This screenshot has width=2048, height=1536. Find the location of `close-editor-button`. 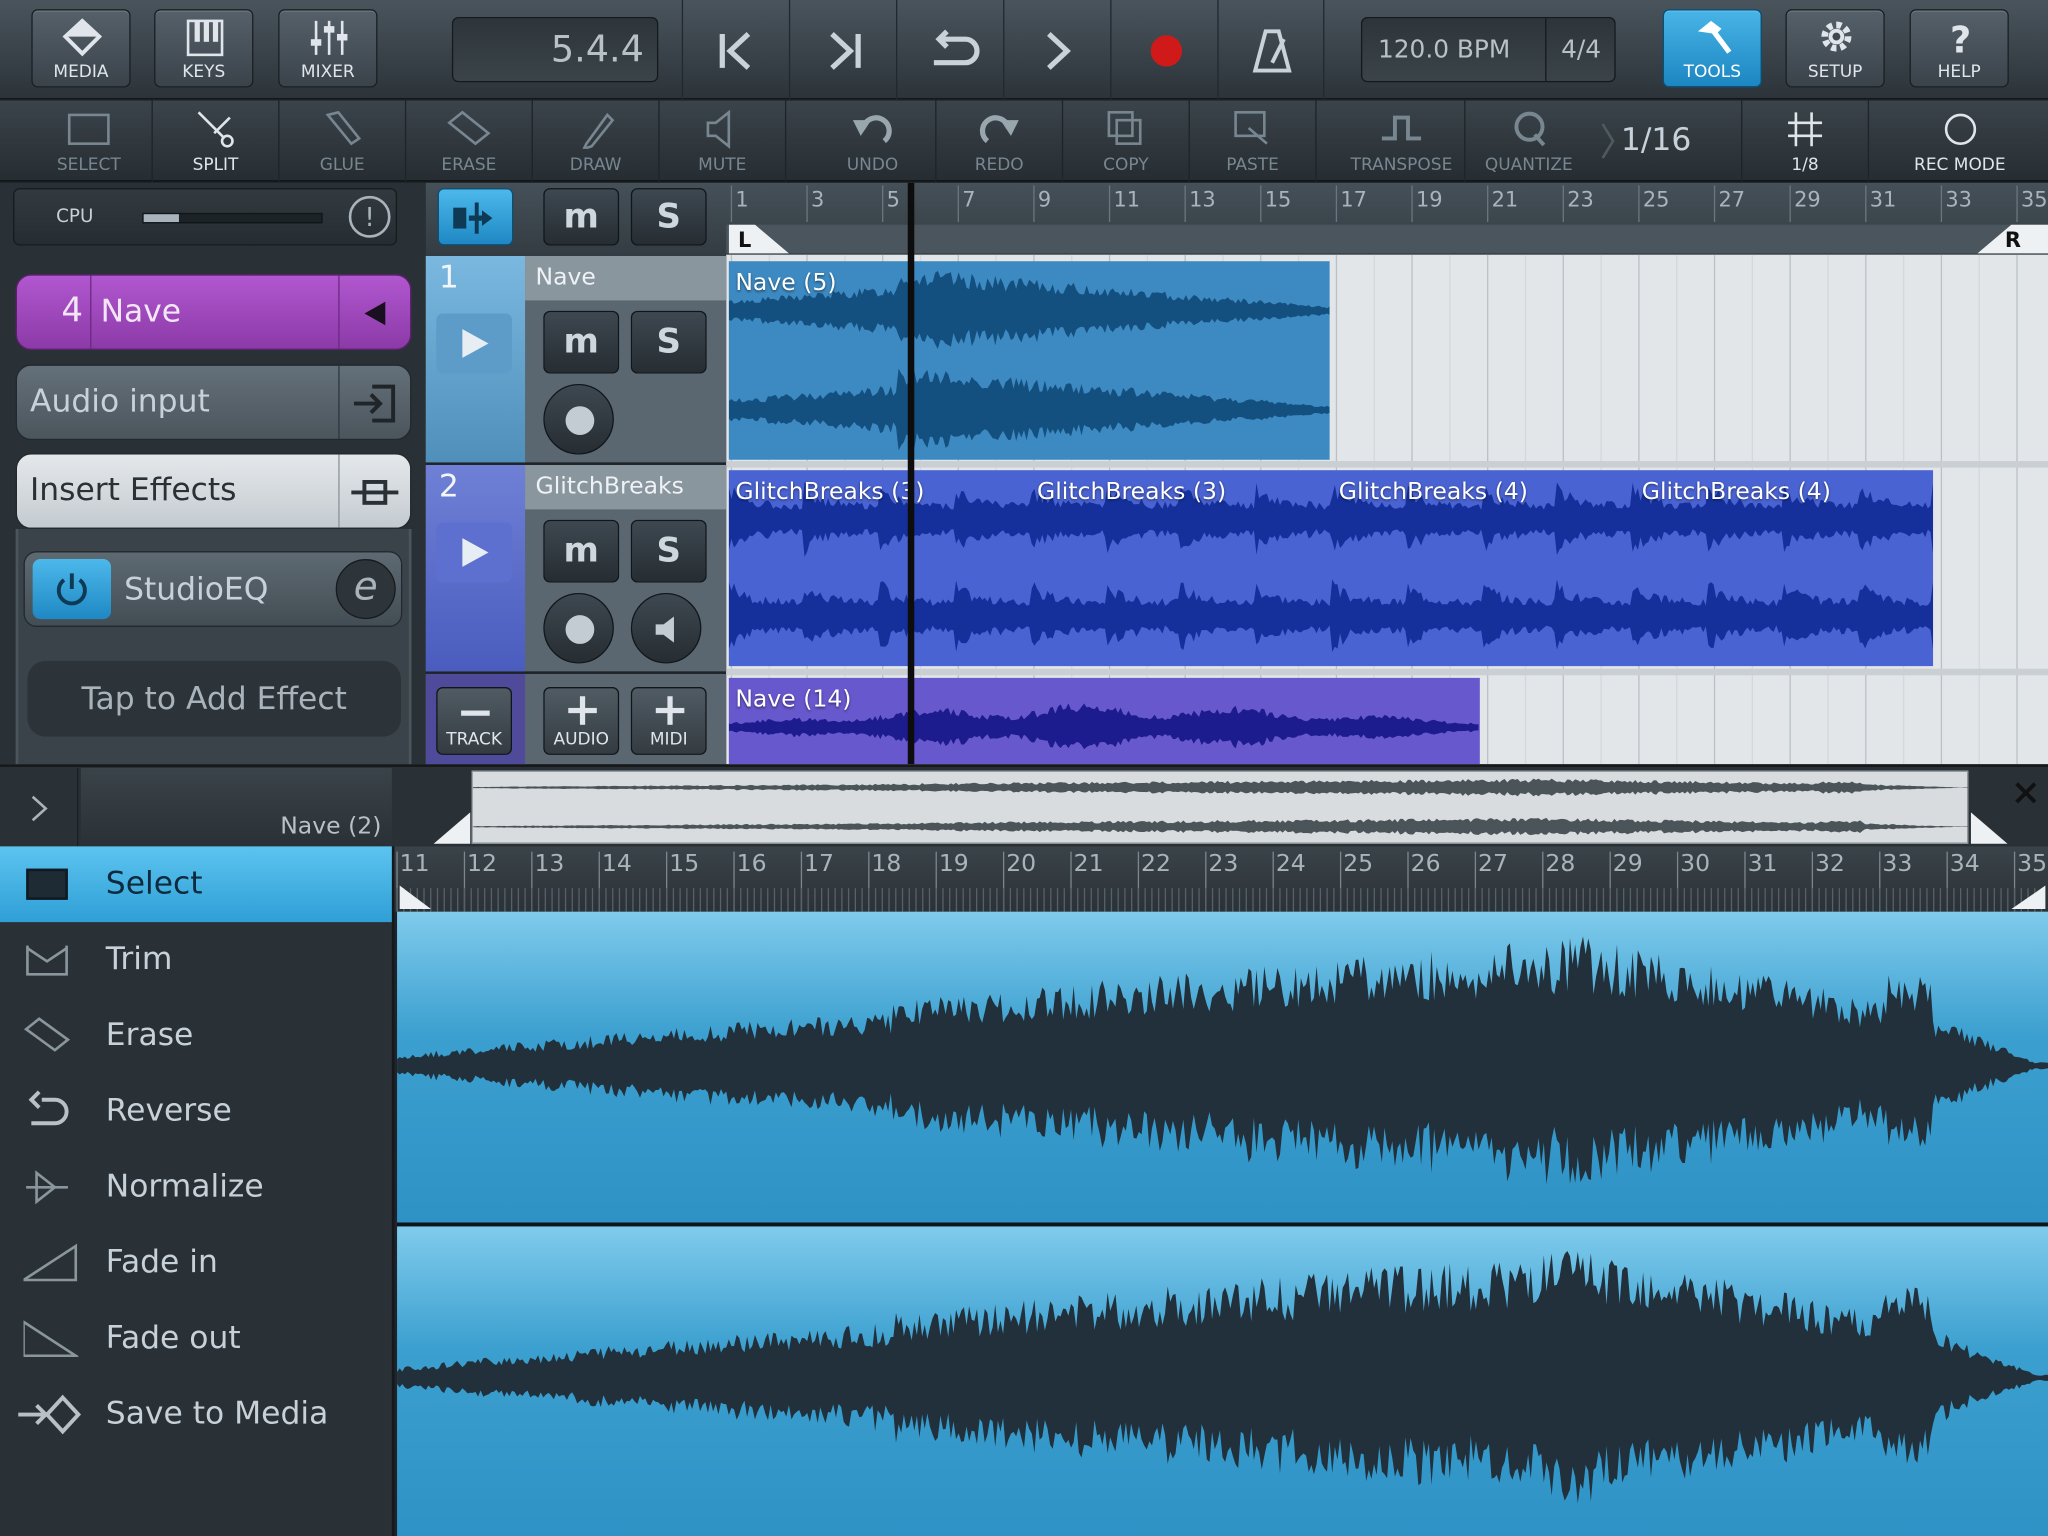

close-editor-button is located at coordinates (2023, 794).